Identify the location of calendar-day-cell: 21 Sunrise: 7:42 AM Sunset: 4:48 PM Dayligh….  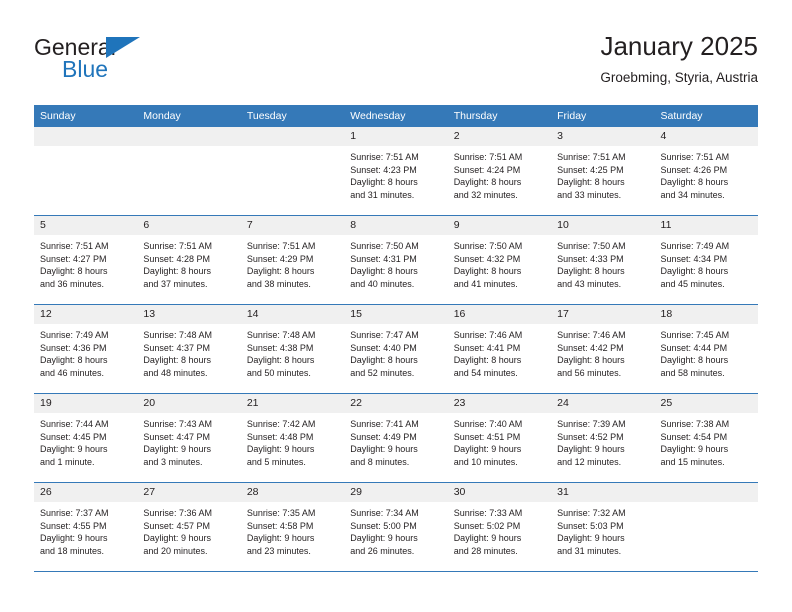
(292, 438).